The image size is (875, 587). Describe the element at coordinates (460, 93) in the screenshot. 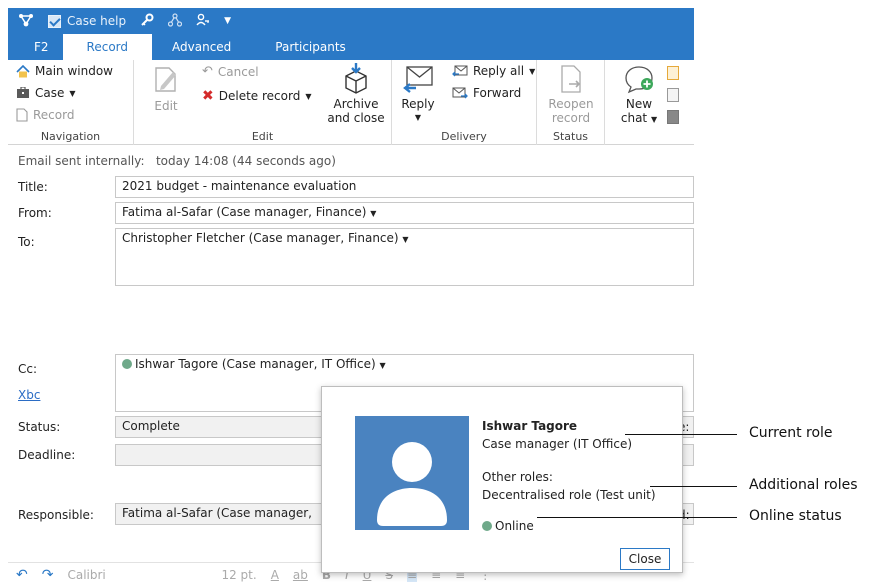

I see `forward-icon` at that location.